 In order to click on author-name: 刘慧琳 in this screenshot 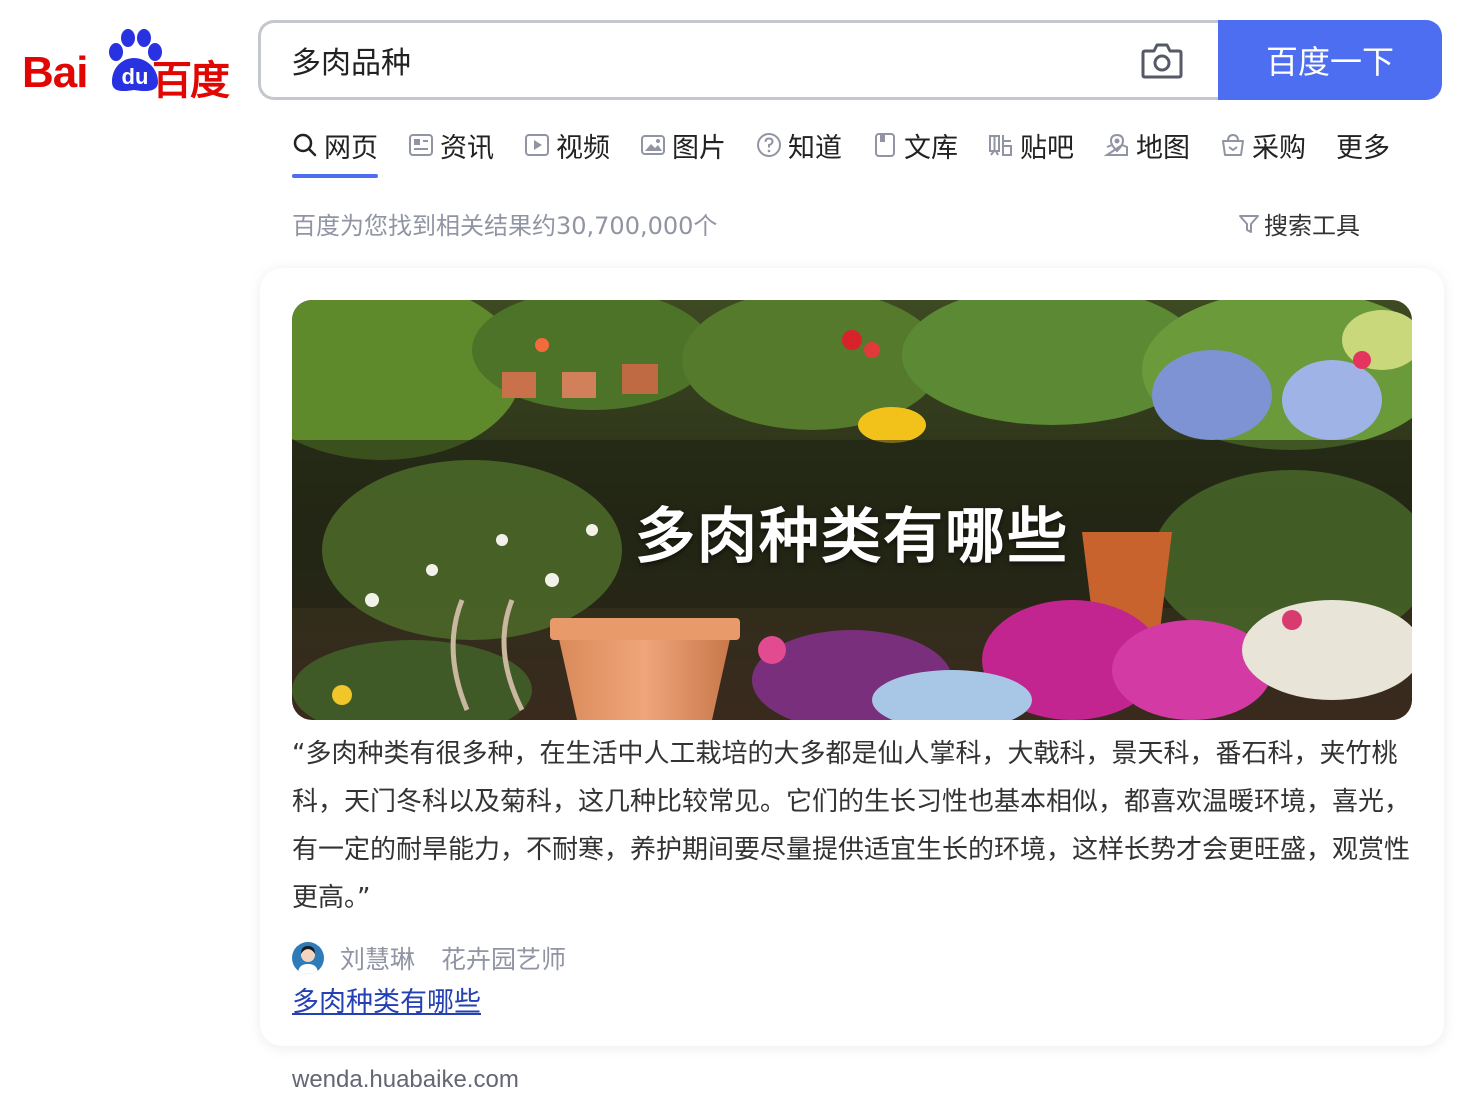, I will do `click(377, 958)`.